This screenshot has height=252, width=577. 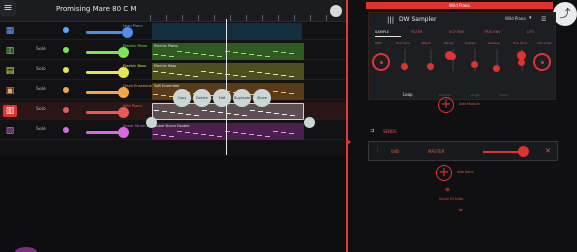 What do you see at coordinates (242, 98) in the screenshot?
I see `context-duplicate-button: Duplicate` at bounding box center [242, 98].